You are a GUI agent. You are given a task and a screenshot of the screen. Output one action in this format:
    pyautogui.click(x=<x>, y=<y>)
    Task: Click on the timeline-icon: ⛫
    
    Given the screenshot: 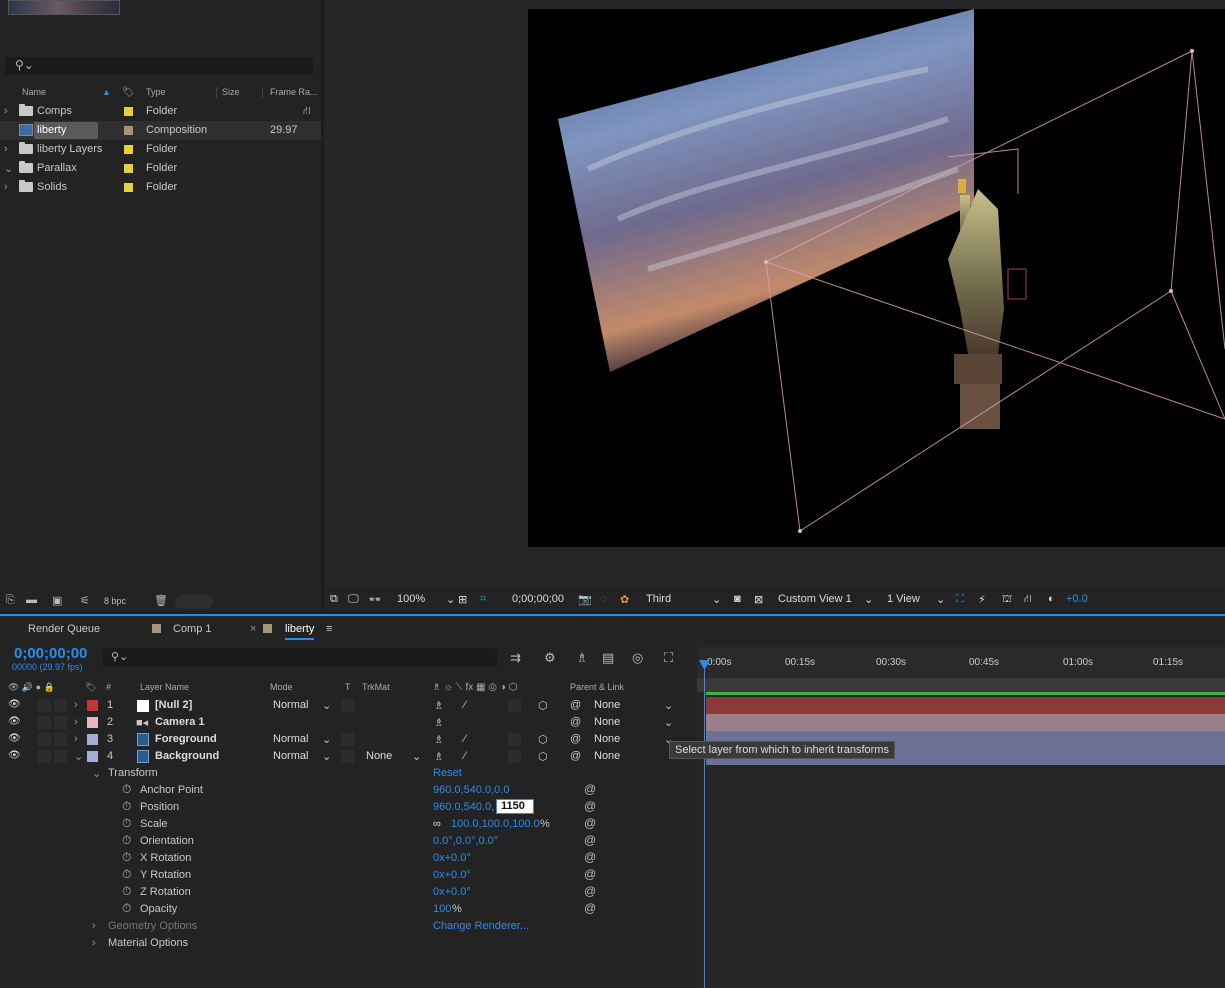 What is the action you would take?
    pyautogui.click(x=1007, y=600)
    